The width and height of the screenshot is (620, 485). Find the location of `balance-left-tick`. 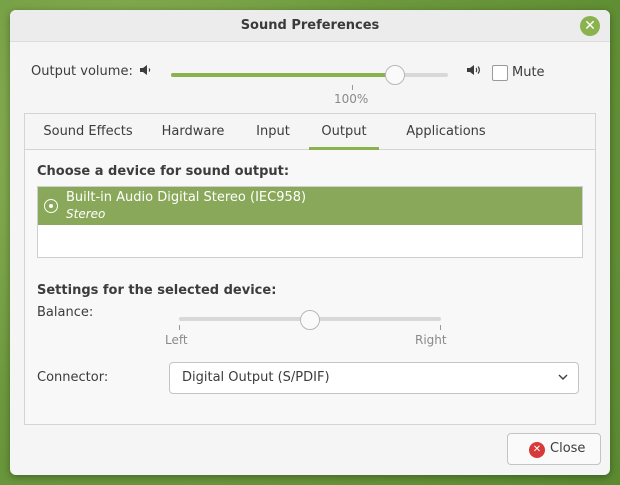

balance-left-tick is located at coordinates (179, 327).